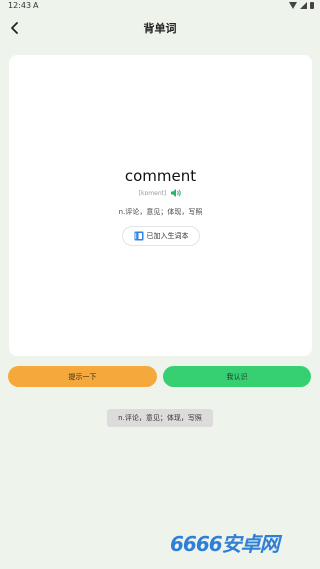 This screenshot has height=569, width=320. I want to click on add-to-vocab-button: 已加入生词本, so click(161, 236).